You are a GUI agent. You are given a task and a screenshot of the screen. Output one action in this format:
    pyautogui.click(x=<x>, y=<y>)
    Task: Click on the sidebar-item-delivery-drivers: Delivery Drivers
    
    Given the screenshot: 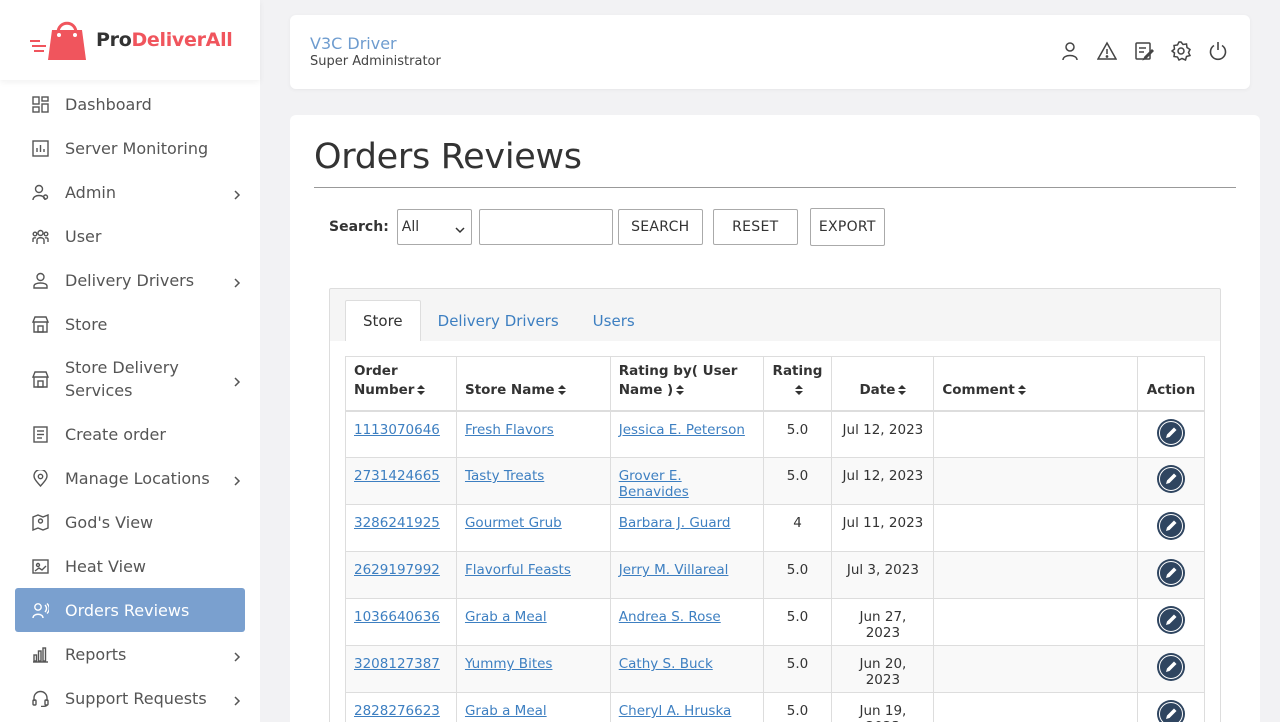 What is the action you would take?
    pyautogui.click(x=122, y=280)
    